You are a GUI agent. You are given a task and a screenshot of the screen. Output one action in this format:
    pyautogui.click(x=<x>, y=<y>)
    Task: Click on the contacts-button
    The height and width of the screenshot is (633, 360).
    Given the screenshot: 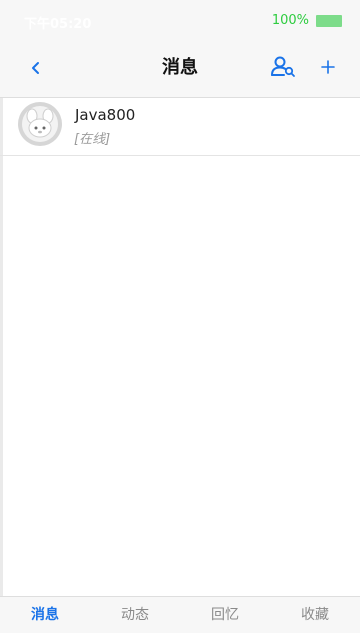 What is the action you would take?
    pyautogui.click(x=283, y=67)
    